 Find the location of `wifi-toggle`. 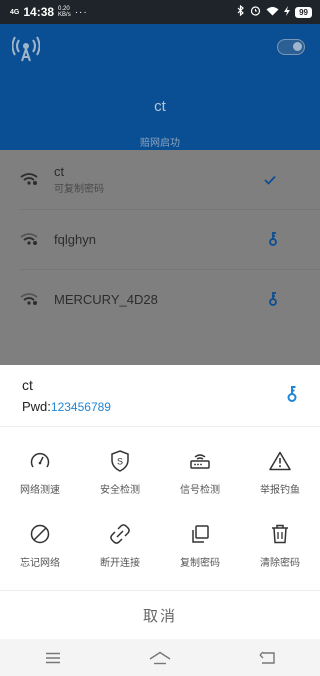

wifi-toggle is located at coordinates (291, 47).